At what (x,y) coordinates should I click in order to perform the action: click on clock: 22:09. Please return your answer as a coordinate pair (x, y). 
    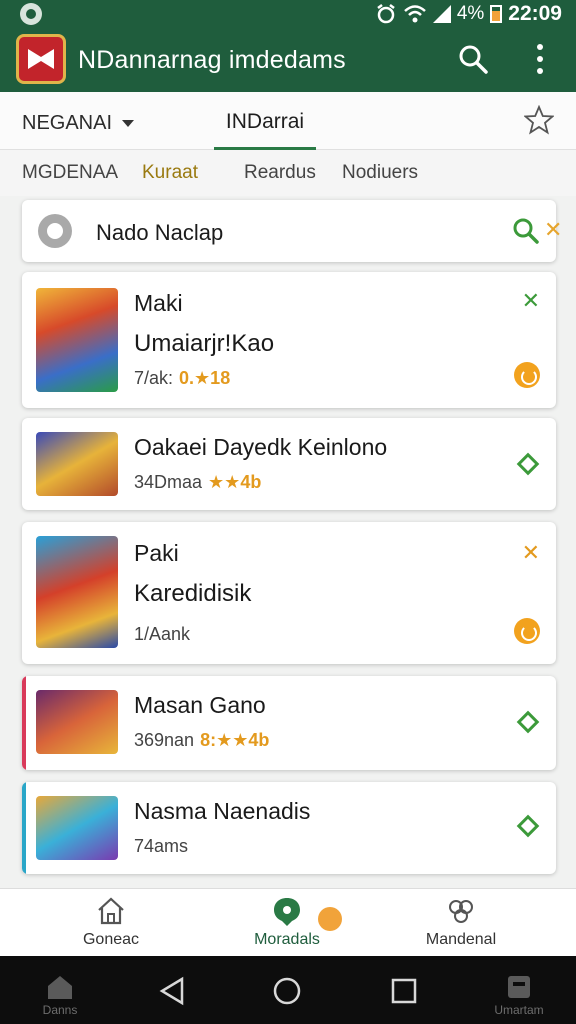
    Looking at the image, I should click on (535, 13).